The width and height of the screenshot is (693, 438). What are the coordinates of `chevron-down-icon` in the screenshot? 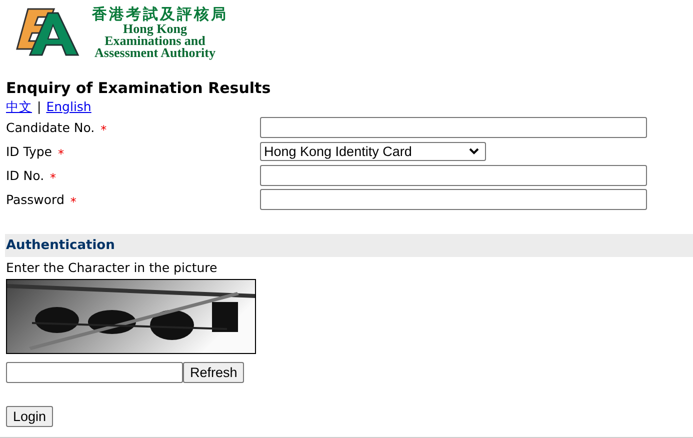 It's located at (474, 151).